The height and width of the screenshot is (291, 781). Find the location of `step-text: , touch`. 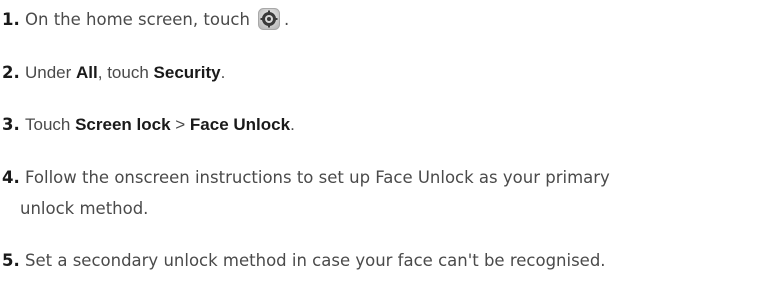

step-text: , touch is located at coordinates (125, 72).